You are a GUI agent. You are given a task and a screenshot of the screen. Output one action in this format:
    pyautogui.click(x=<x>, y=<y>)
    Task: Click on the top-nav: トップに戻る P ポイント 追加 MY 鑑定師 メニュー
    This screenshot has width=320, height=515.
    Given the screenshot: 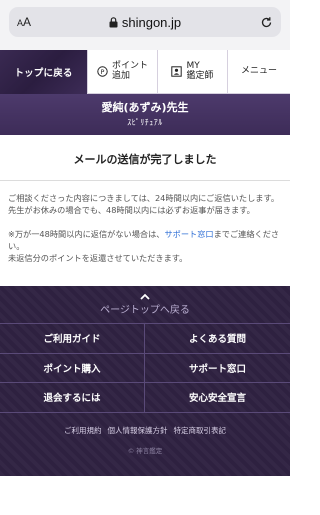 What is the action you would take?
    pyautogui.click(x=145, y=72)
    